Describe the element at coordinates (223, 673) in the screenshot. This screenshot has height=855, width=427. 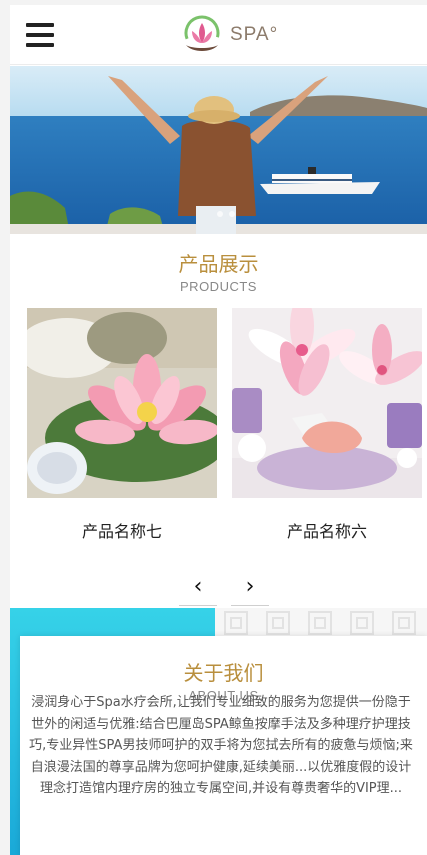
I see `about-title: 关于我们` at that location.